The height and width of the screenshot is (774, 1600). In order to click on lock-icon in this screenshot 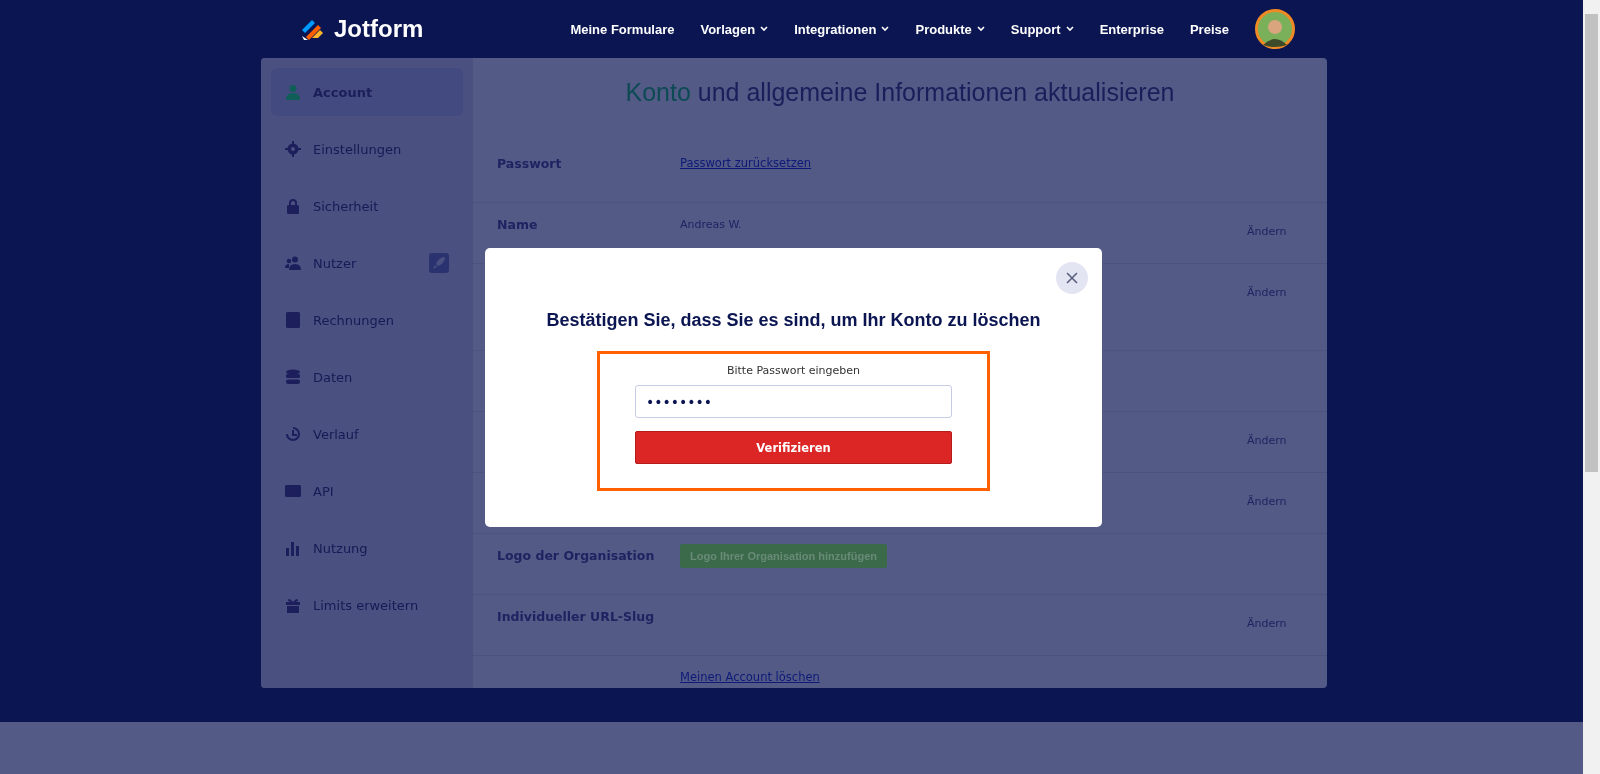, I will do `click(293, 206)`.